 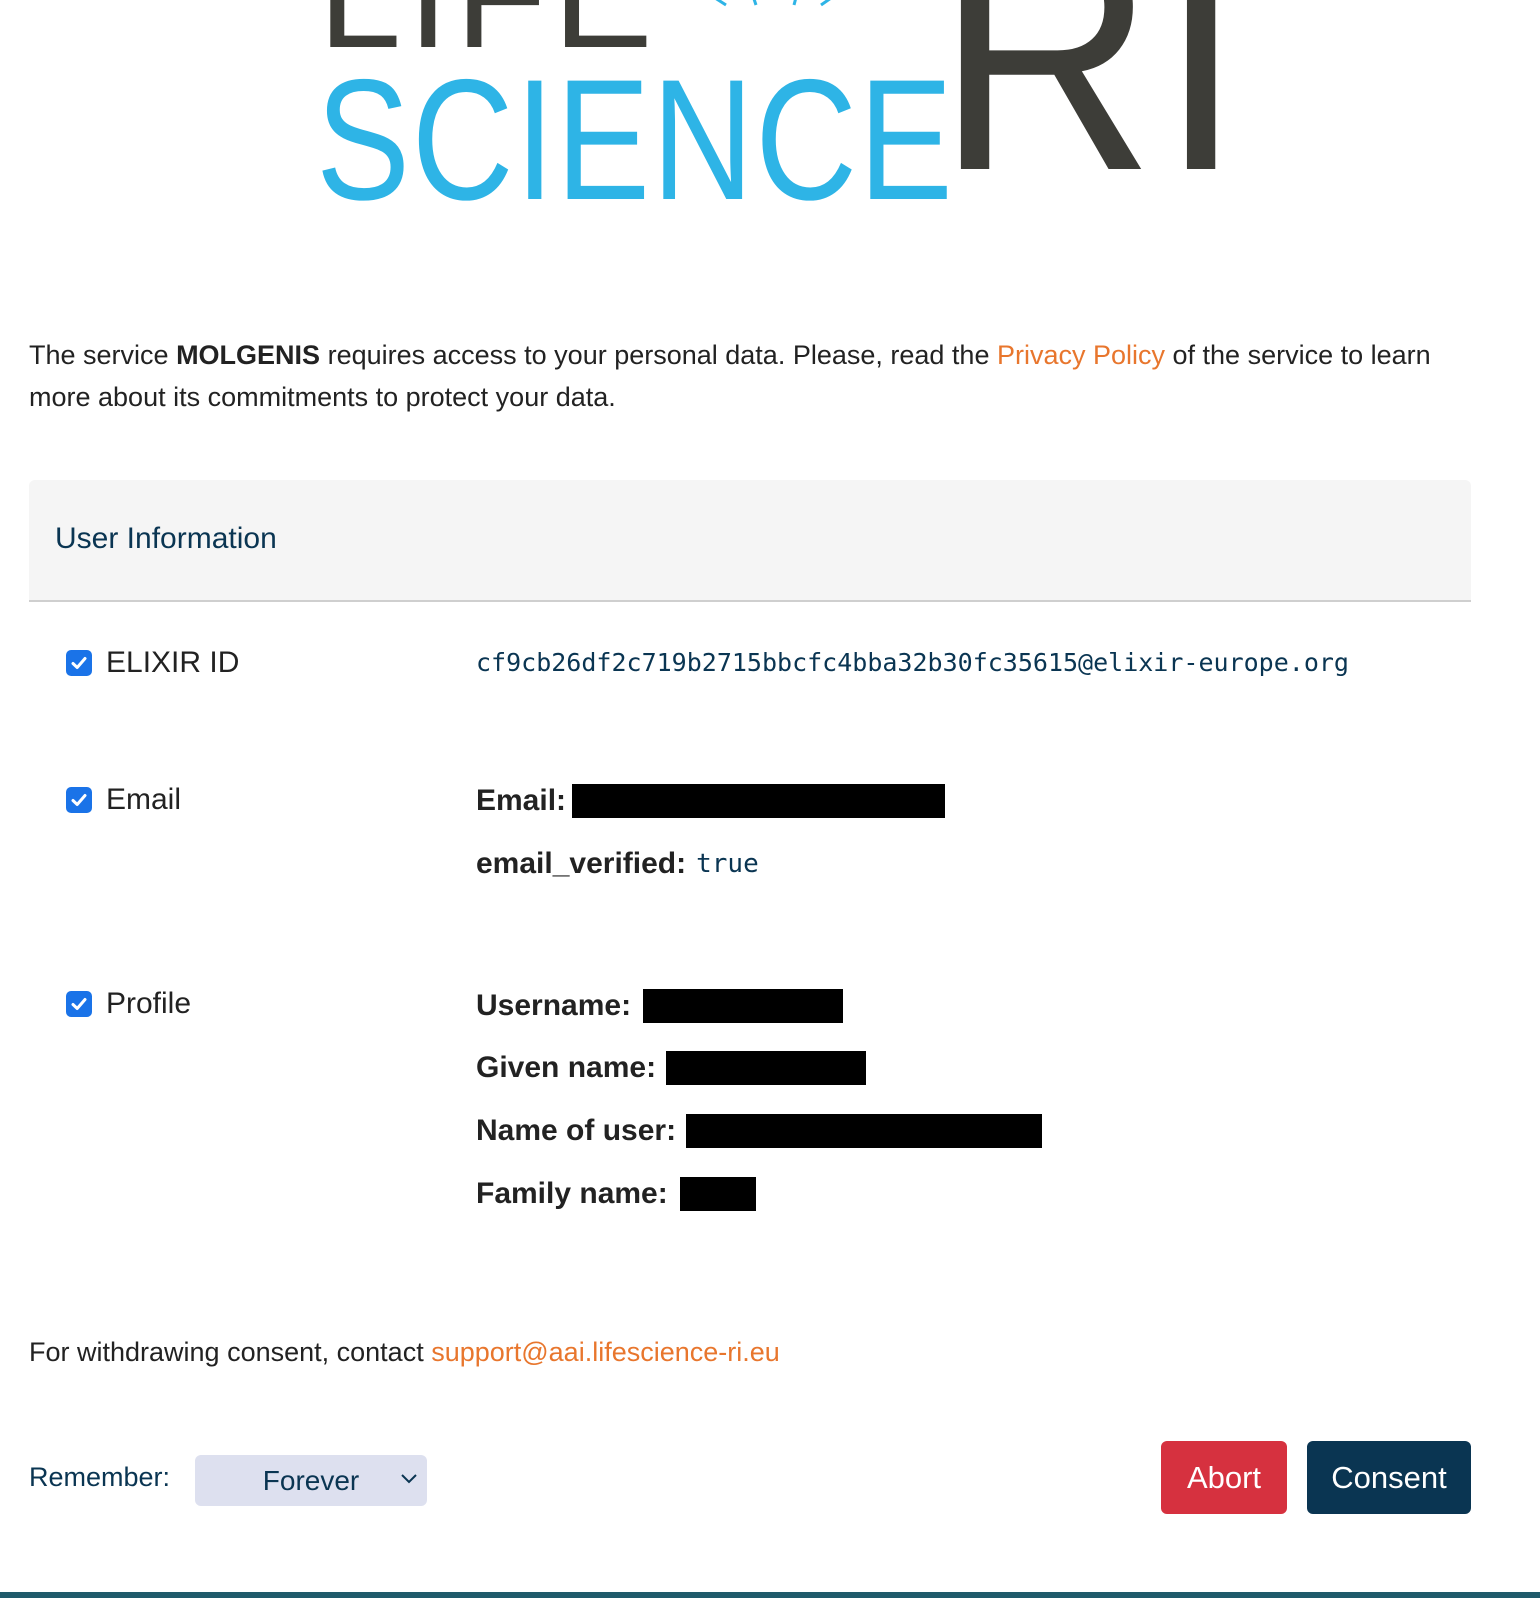 What do you see at coordinates (581, 863) in the screenshot?
I see `email-verified-key: email_verified:` at bounding box center [581, 863].